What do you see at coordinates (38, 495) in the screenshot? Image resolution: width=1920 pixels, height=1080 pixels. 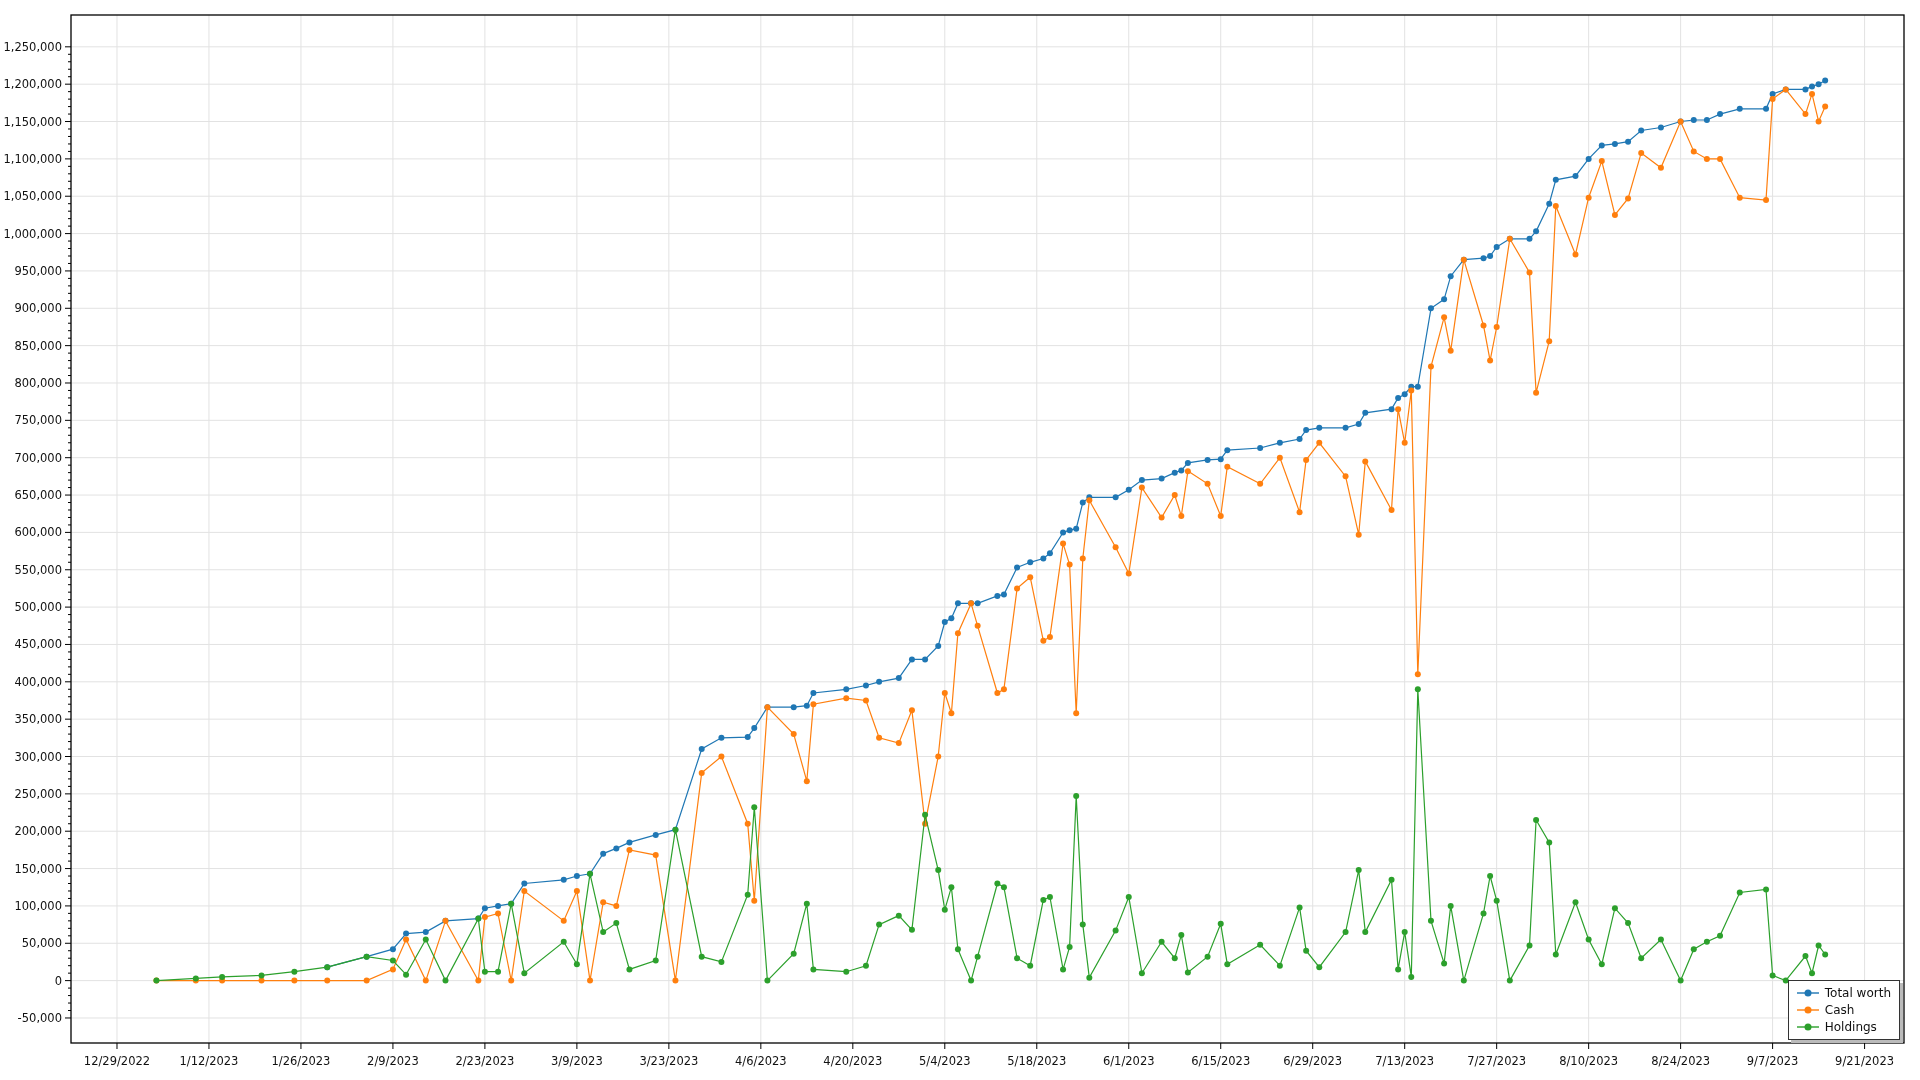 I see `y-axis-label: 650,000` at bounding box center [38, 495].